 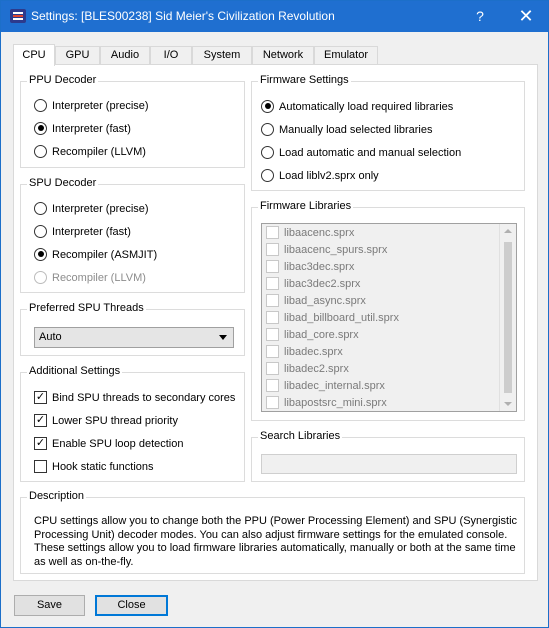 What do you see at coordinates (49, 605) in the screenshot?
I see `save-button: Save` at bounding box center [49, 605].